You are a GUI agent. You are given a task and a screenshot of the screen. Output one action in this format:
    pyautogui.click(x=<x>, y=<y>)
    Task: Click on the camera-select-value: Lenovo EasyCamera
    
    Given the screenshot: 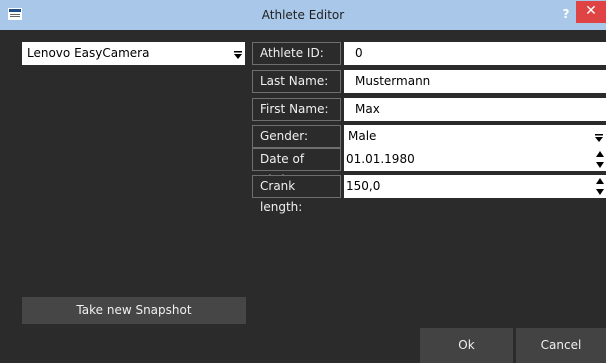 What is the action you would take?
    pyautogui.click(x=88, y=53)
    